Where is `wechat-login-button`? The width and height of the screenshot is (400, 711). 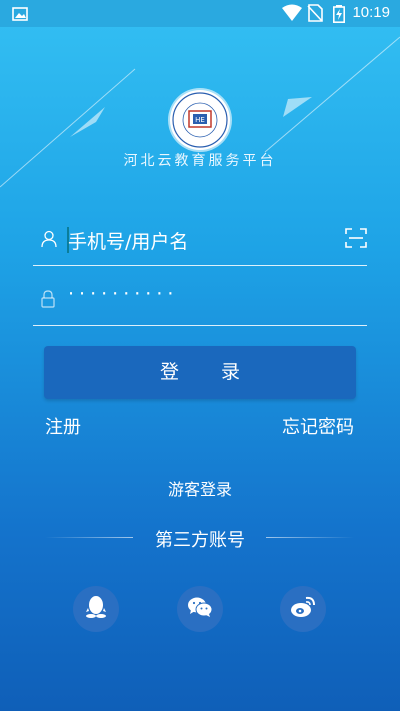
wechat-login-button is located at coordinates (200, 609).